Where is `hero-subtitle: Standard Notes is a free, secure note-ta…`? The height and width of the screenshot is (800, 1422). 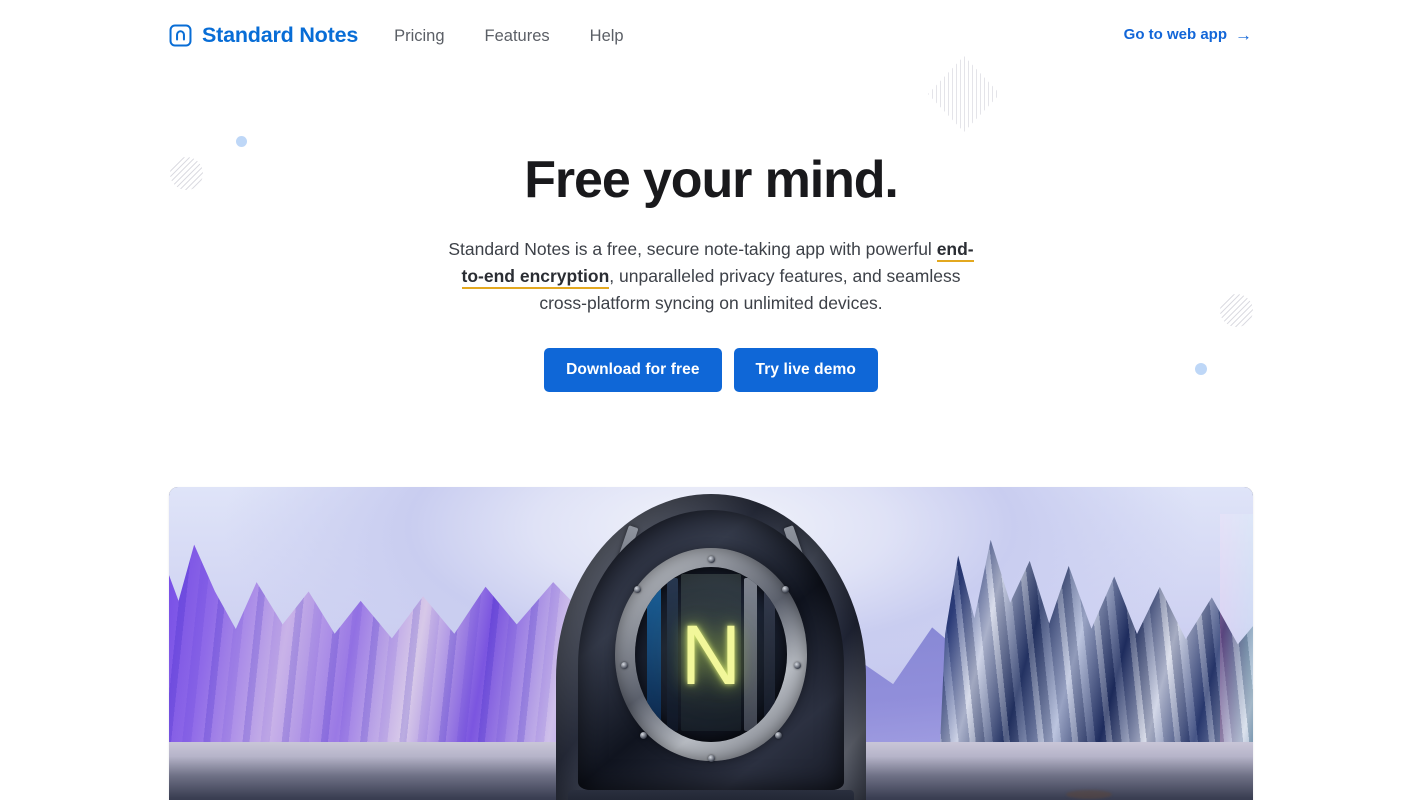 hero-subtitle: Standard Notes is a free, secure note-ta… is located at coordinates (711, 276).